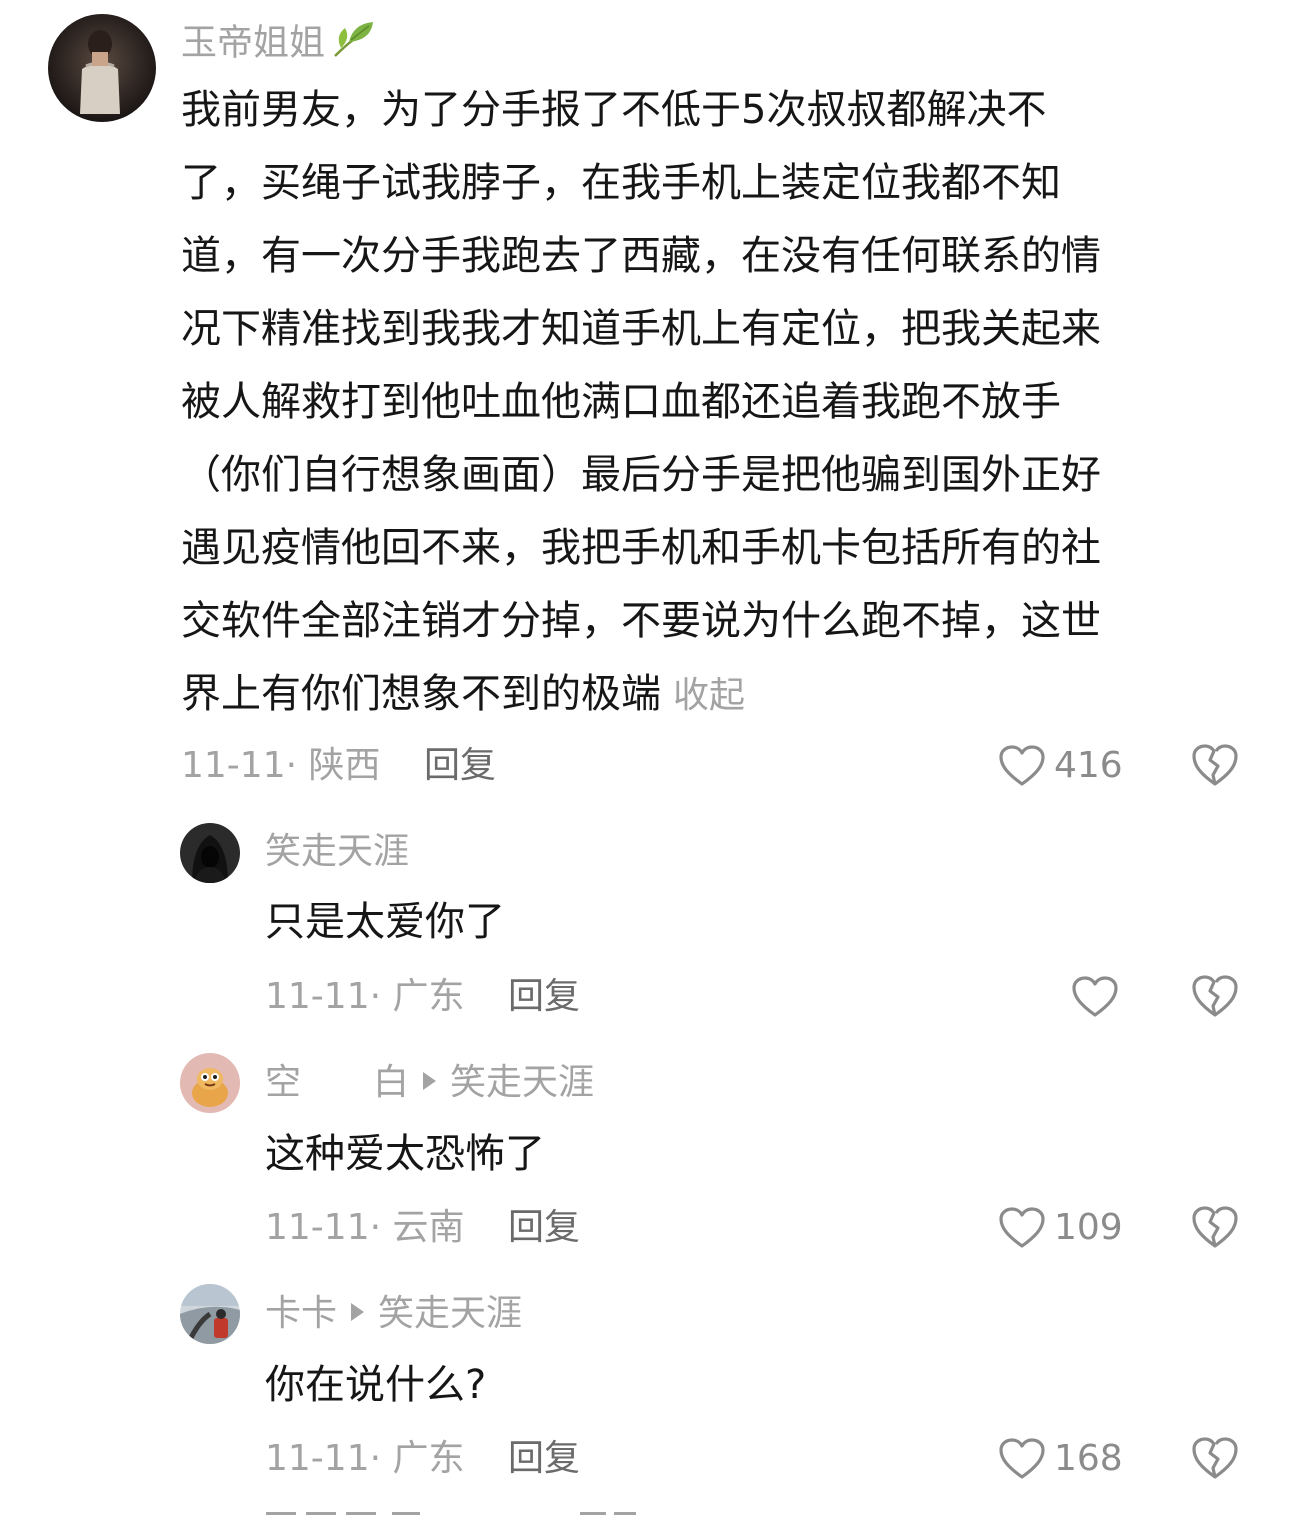  I want to click on comment-line: （你们自行想象画面）最后分手是把他骗到国外正好, so click(641, 475).